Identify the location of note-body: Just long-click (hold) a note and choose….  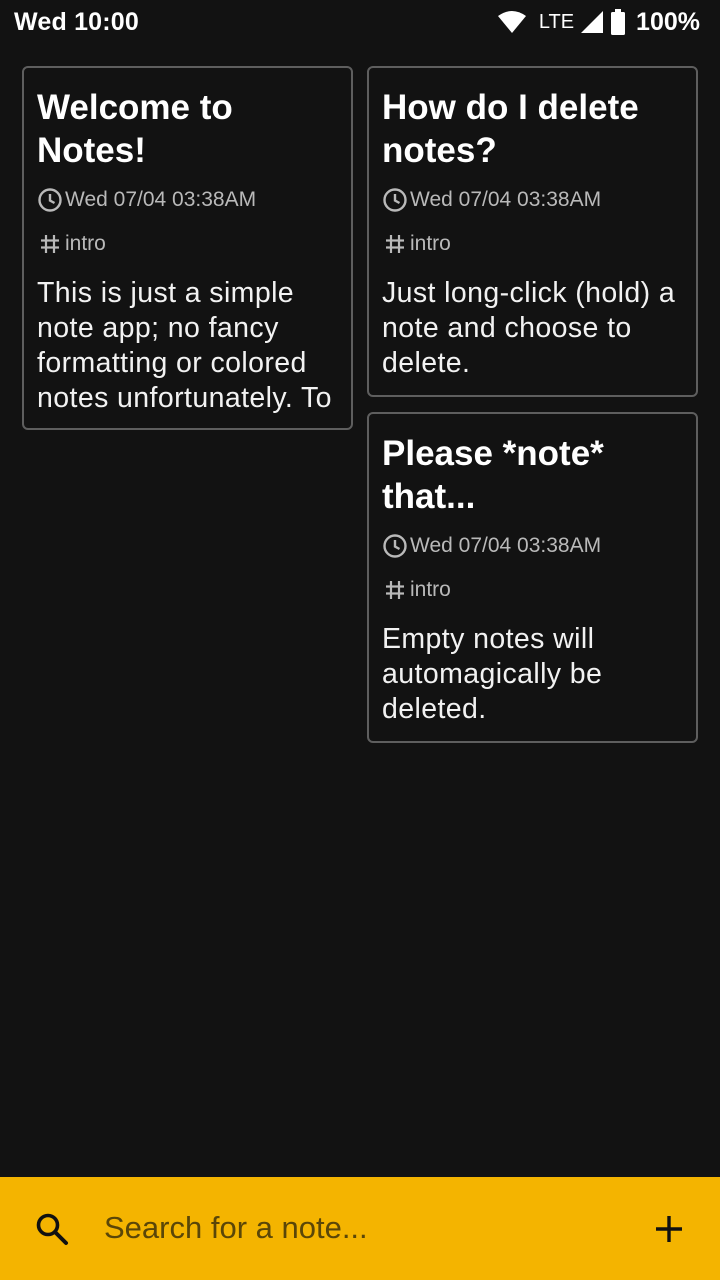
(529, 328).